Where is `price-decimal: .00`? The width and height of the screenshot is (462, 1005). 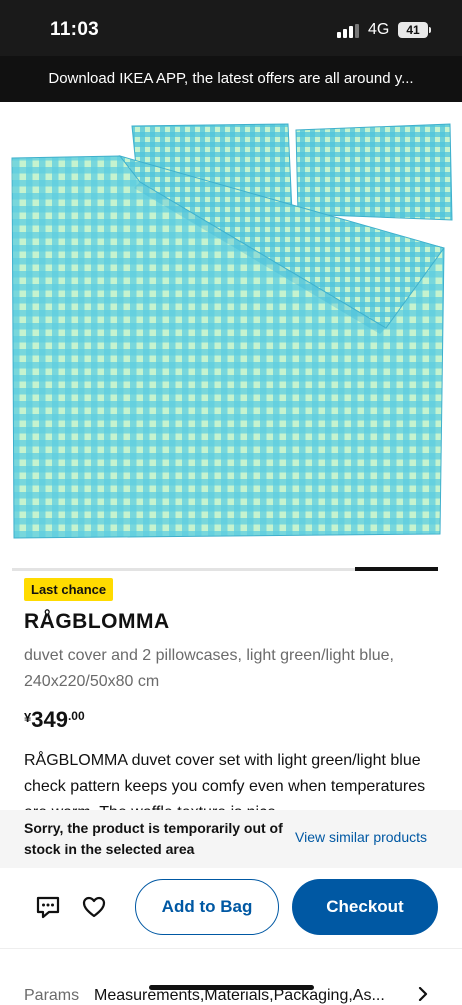 price-decimal: .00 is located at coordinates (76, 716).